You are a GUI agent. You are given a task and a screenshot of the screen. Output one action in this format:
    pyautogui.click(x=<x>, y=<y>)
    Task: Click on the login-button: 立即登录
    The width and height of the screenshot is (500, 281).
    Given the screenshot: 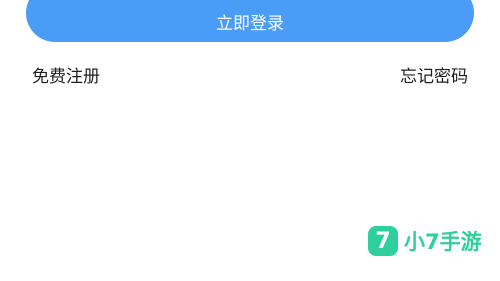 What is the action you would take?
    pyautogui.click(x=250, y=21)
    